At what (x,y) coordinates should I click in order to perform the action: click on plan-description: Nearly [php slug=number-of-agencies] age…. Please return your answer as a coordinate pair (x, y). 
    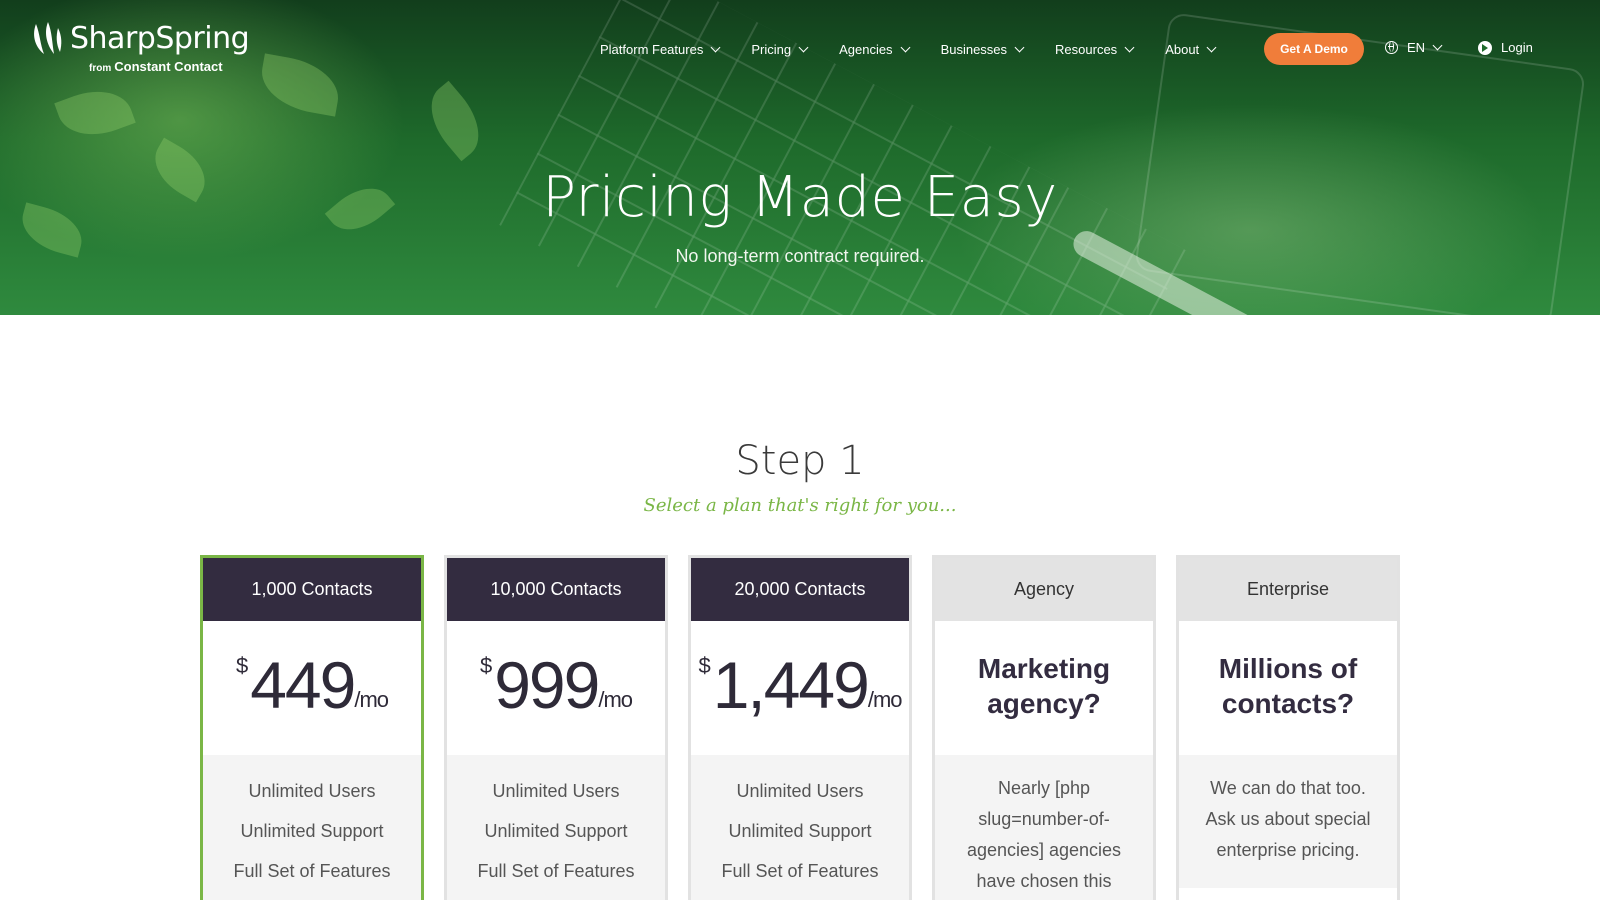
    Looking at the image, I should click on (1044, 834).